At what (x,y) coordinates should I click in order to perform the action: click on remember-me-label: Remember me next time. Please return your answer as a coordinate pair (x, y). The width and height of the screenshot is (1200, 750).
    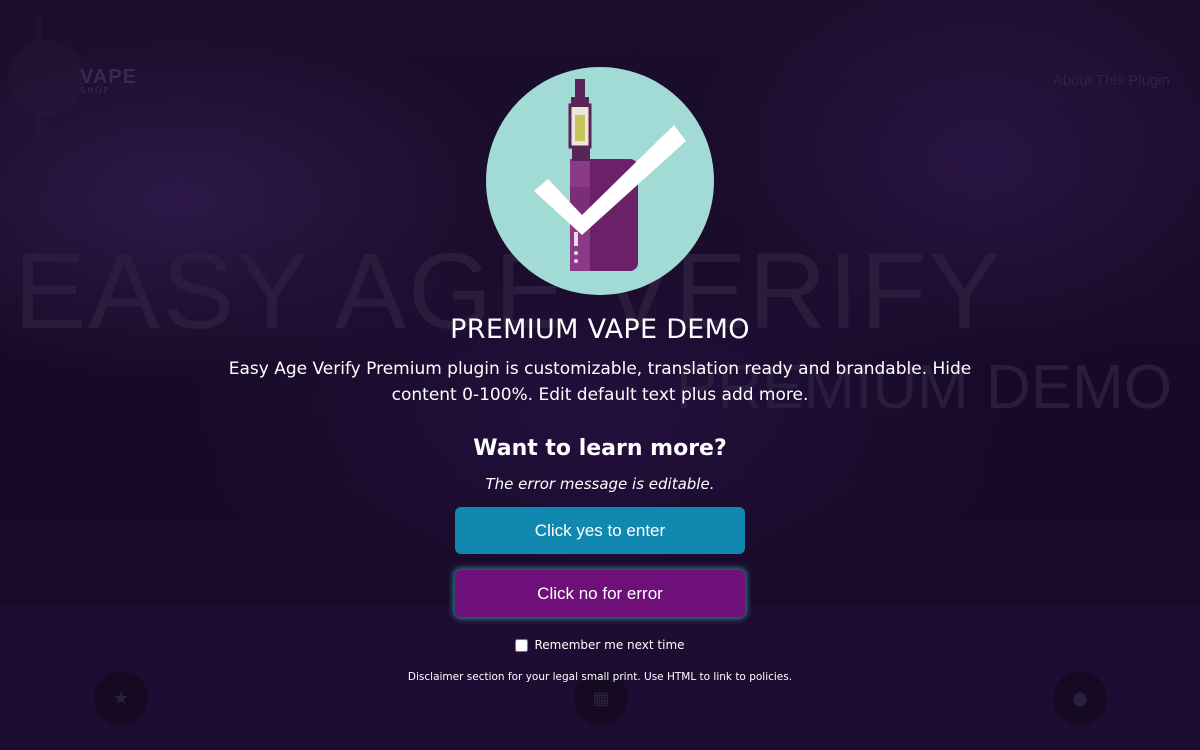
    Looking at the image, I should click on (609, 645).